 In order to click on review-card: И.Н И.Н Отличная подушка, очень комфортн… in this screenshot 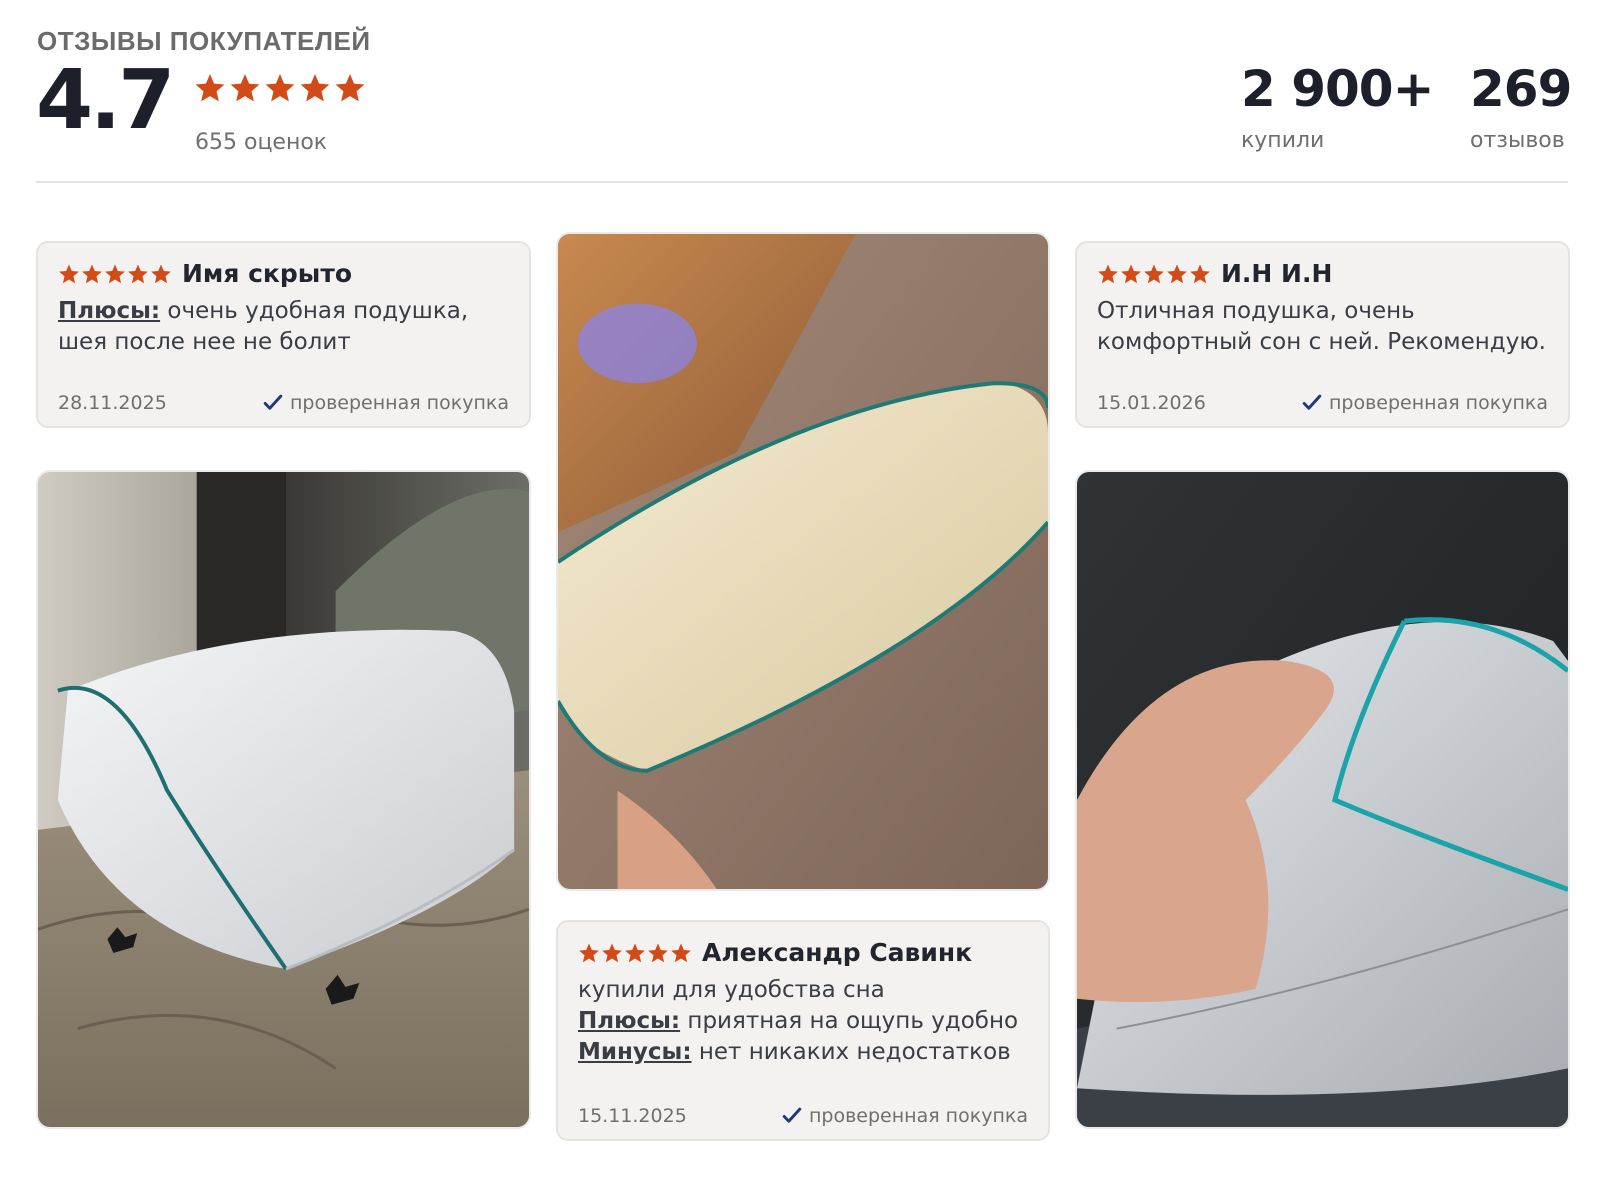, I will do `click(1322, 334)`.